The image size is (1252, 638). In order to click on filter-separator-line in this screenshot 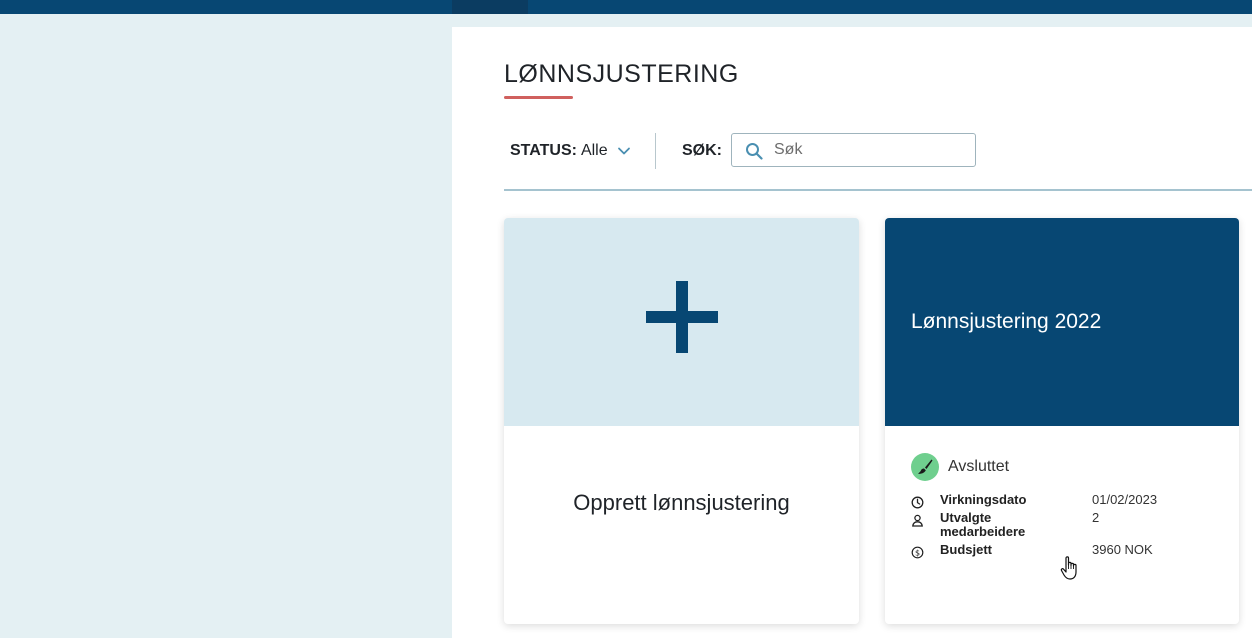, I will do `click(878, 190)`.